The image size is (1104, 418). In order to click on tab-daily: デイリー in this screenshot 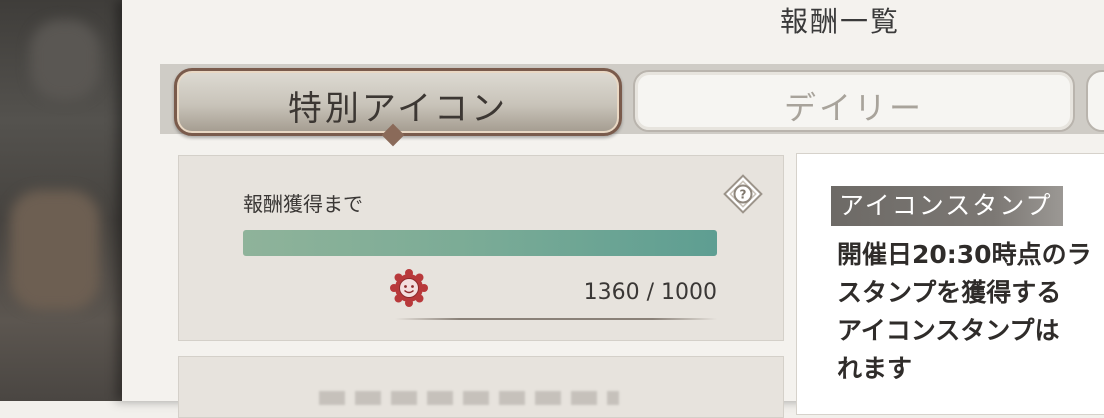, I will do `click(854, 101)`.